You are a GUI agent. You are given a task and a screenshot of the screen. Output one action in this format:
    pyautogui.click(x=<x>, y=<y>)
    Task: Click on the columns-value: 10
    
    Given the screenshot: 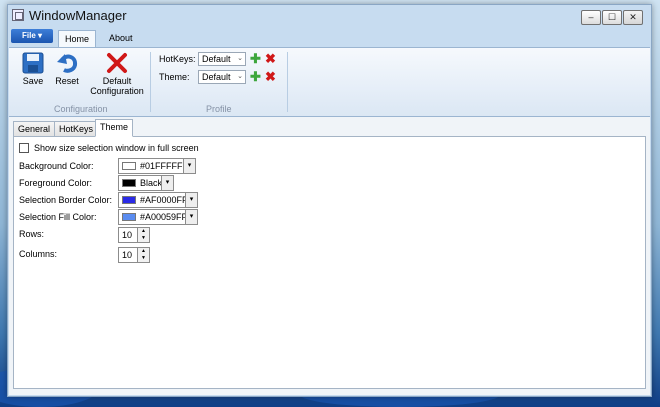 What is the action you would take?
    pyautogui.click(x=127, y=255)
    